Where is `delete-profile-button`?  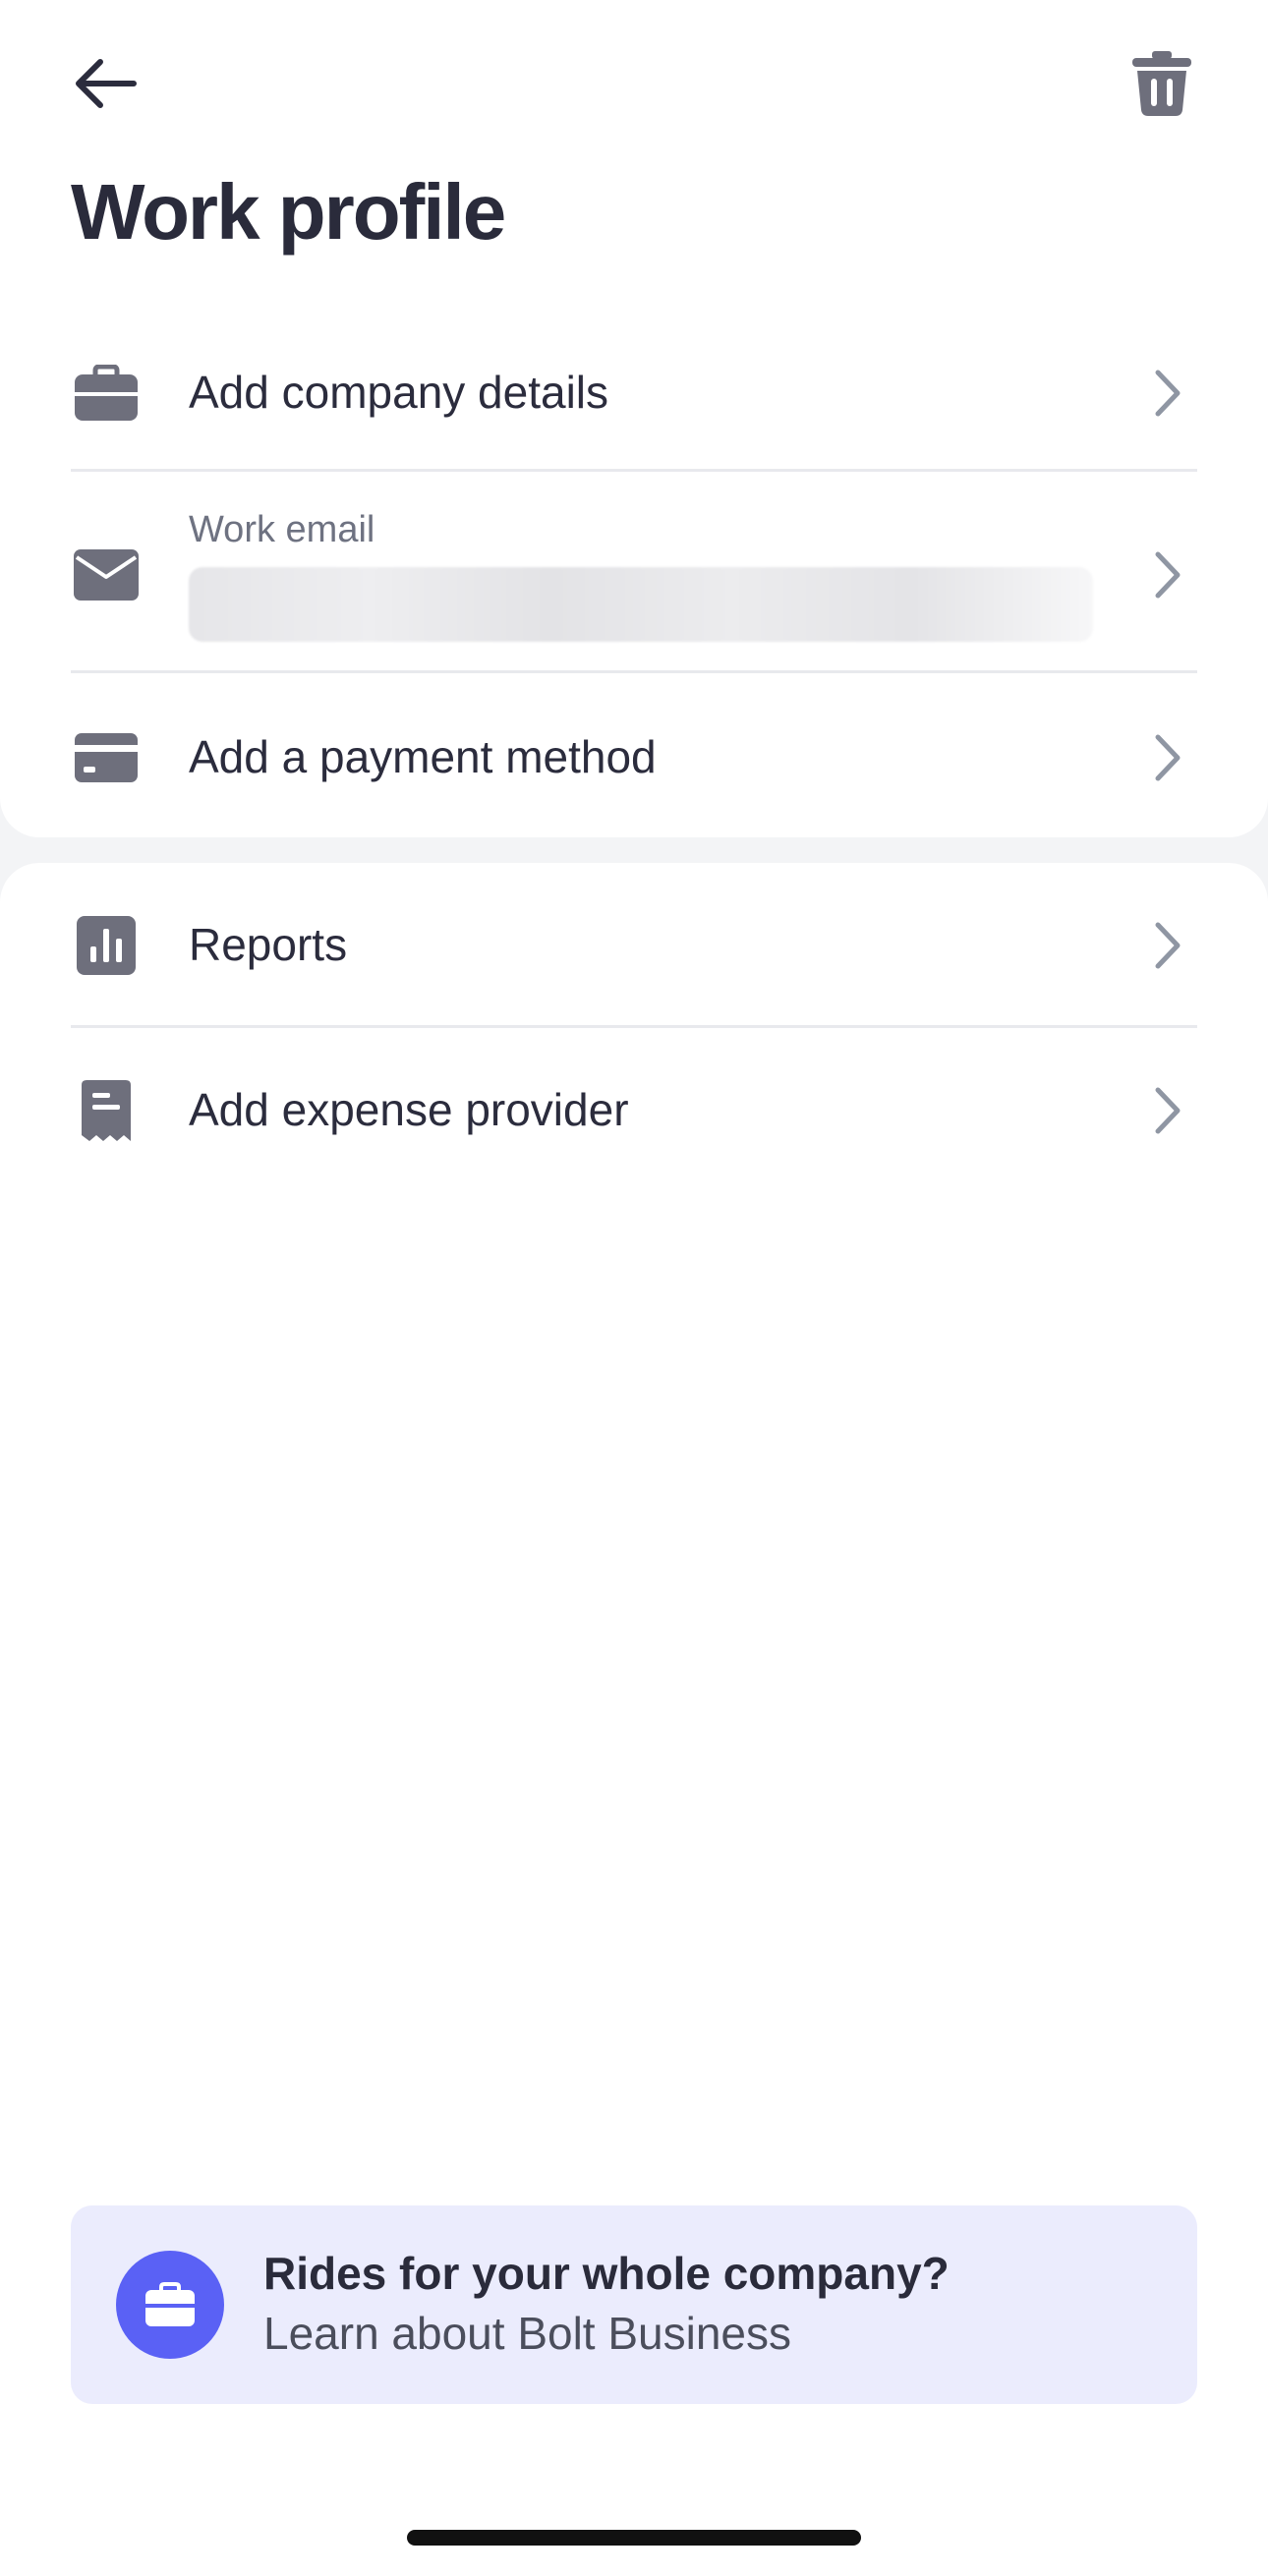
delete-profile-button is located at coordinates (1162, 84).